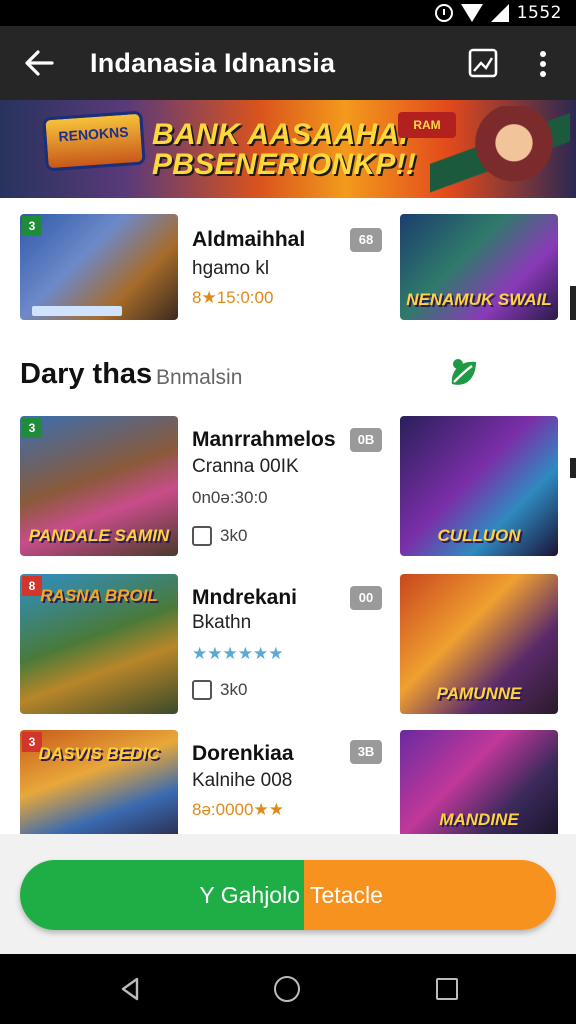  What do you see at coordinates (471, 13) in the screenshot?
I see `wifi-icon` at bounding box center [471, 13].